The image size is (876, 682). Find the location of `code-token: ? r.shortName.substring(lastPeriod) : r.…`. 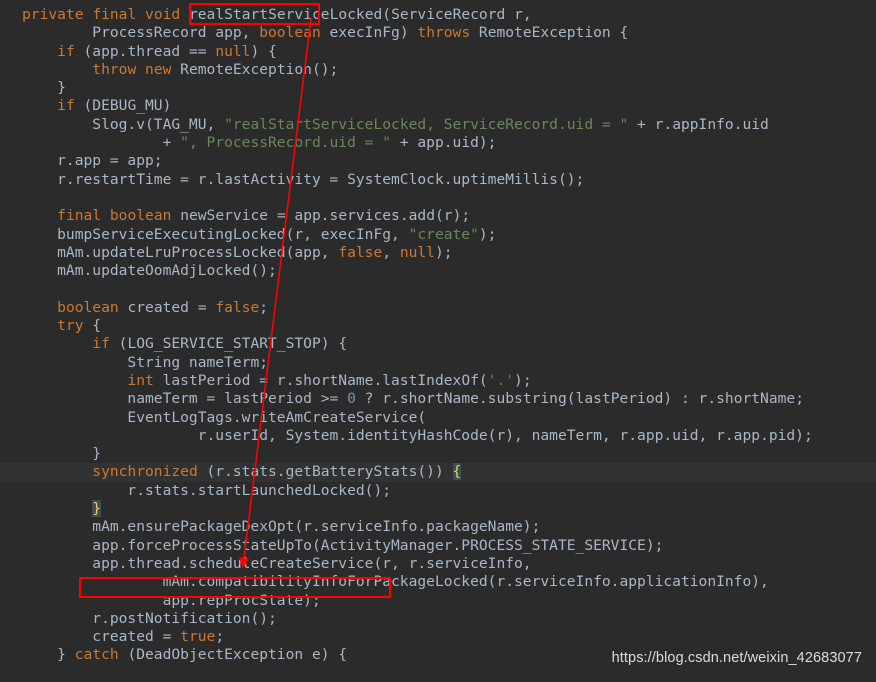

code-token: ? r.shortName.substring(lastPeriod) : r.… is located at coordinates (579, 399).